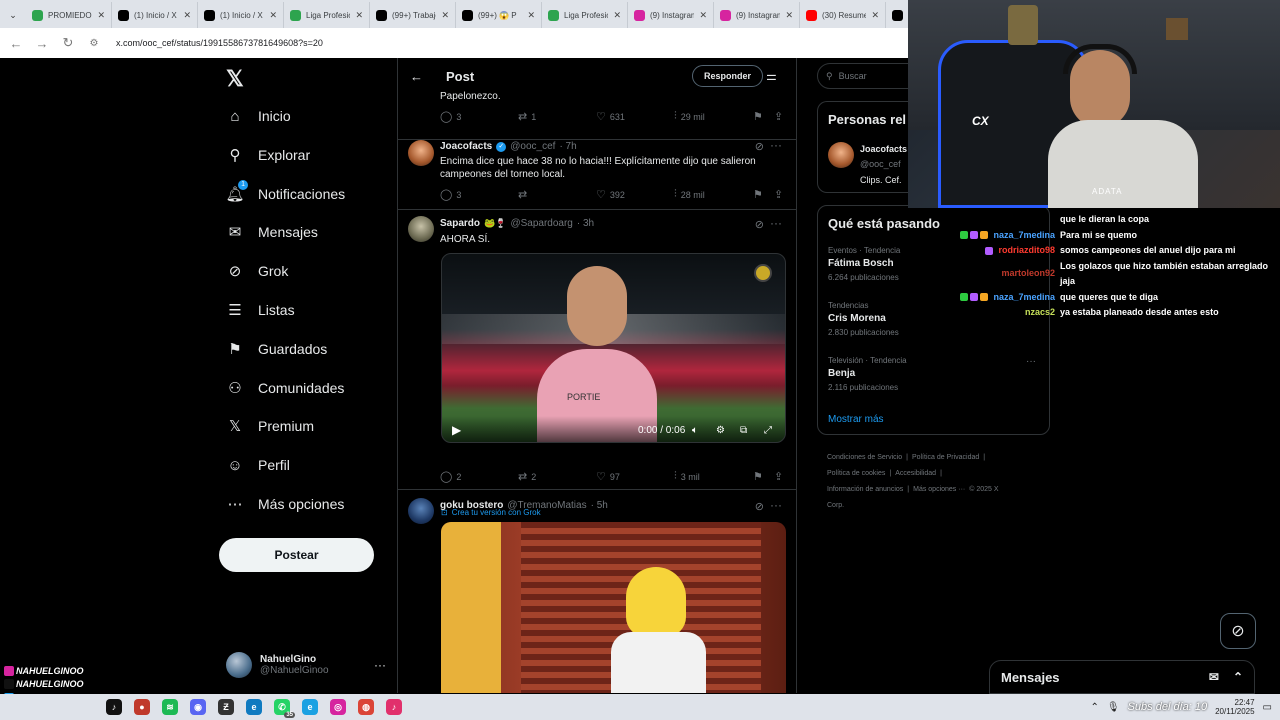 The width and height of the screenshot is (1280, 720). I want to click on sidebar-item-msopciones: ⋯ Más opciones, so click(285, 504).